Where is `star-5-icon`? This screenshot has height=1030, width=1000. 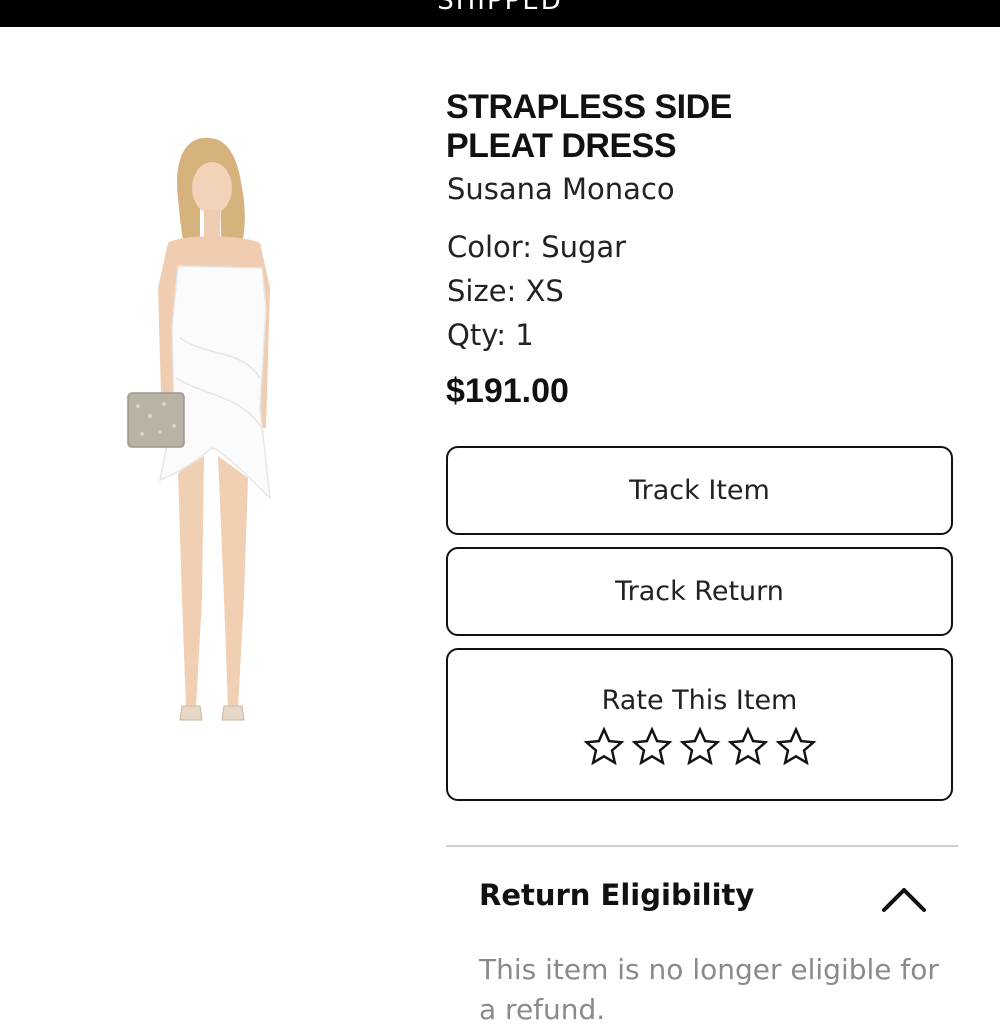
star-5-icon is located at coordinates (796, 747).